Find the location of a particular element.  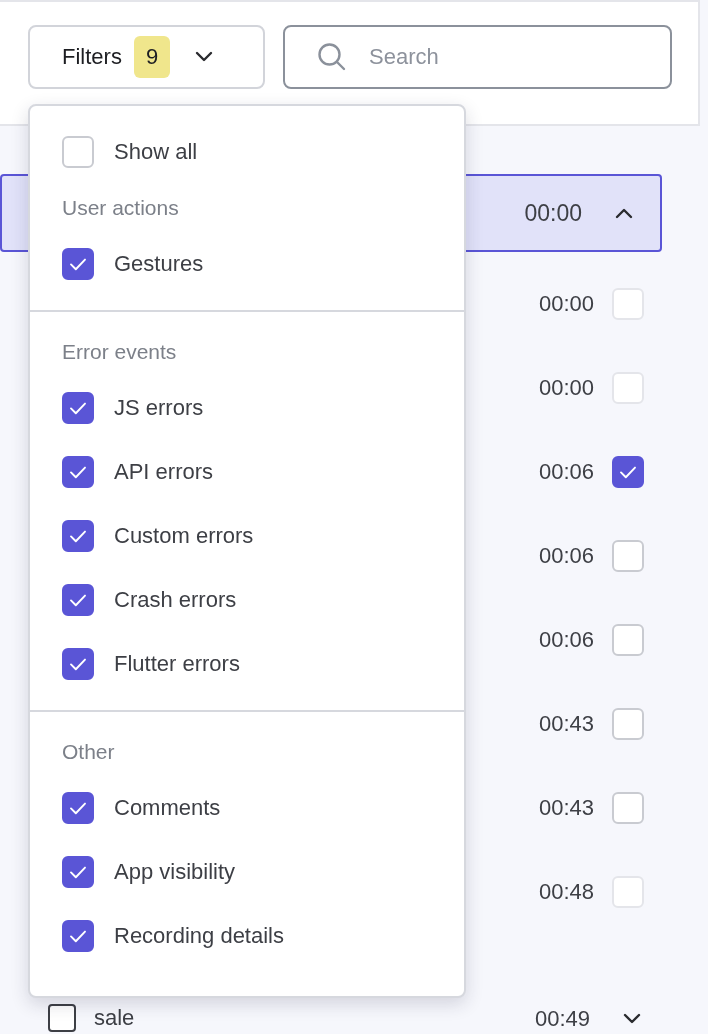

filter-option: Gestures is located at coordinates (159, 264).